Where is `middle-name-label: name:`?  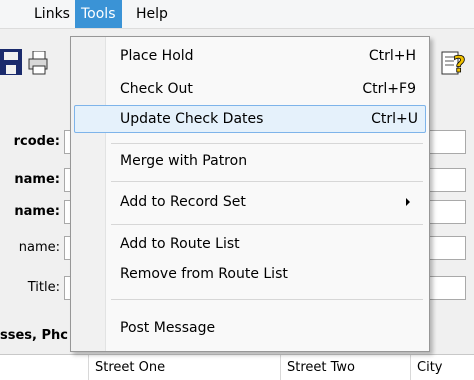
middle-name-label: name: is located at coordinates (39, 247).